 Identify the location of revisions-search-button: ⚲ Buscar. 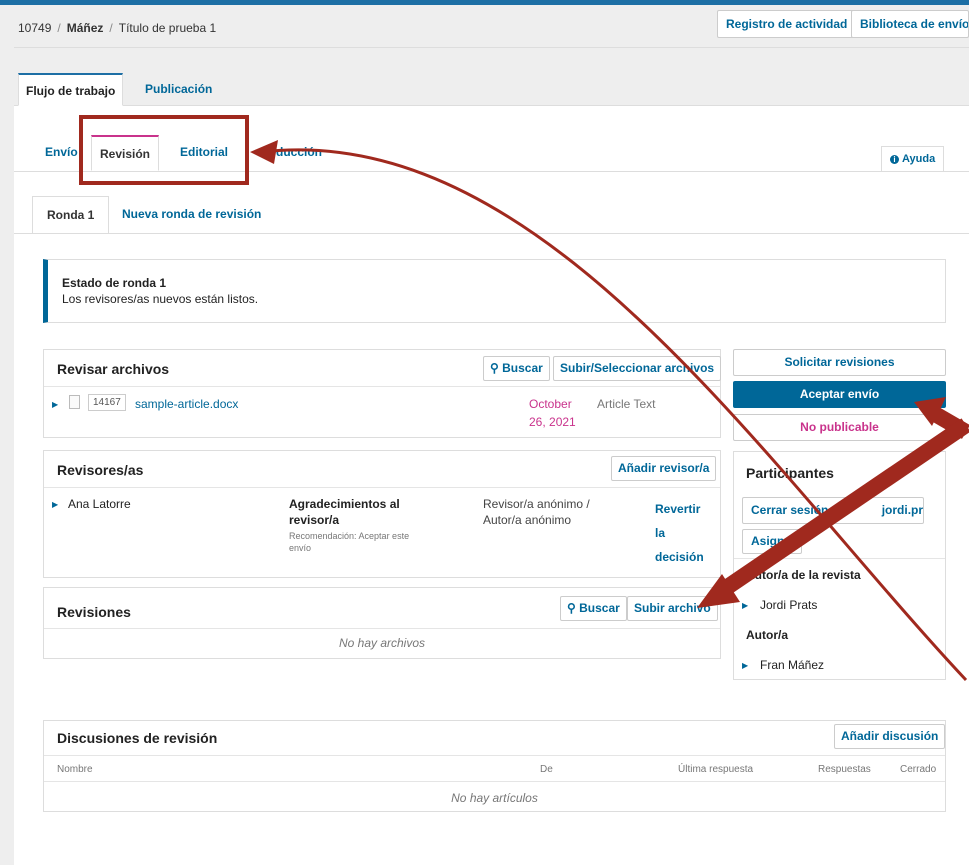
(593, 608).